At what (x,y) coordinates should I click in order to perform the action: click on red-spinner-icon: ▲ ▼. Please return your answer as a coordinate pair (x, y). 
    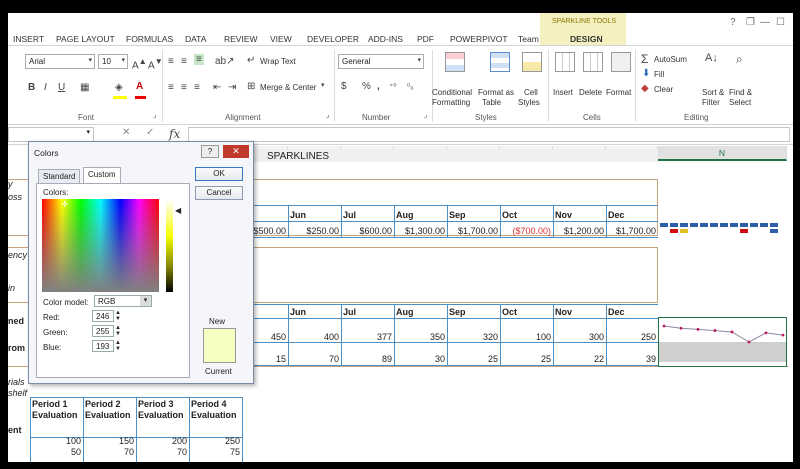
    Looking at the image, I should click on (118, 316).